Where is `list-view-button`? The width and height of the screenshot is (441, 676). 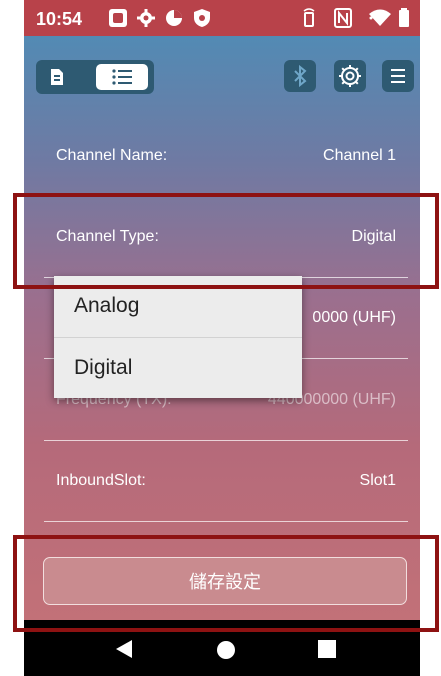
list-view-button is located at coordinates (122, 77).